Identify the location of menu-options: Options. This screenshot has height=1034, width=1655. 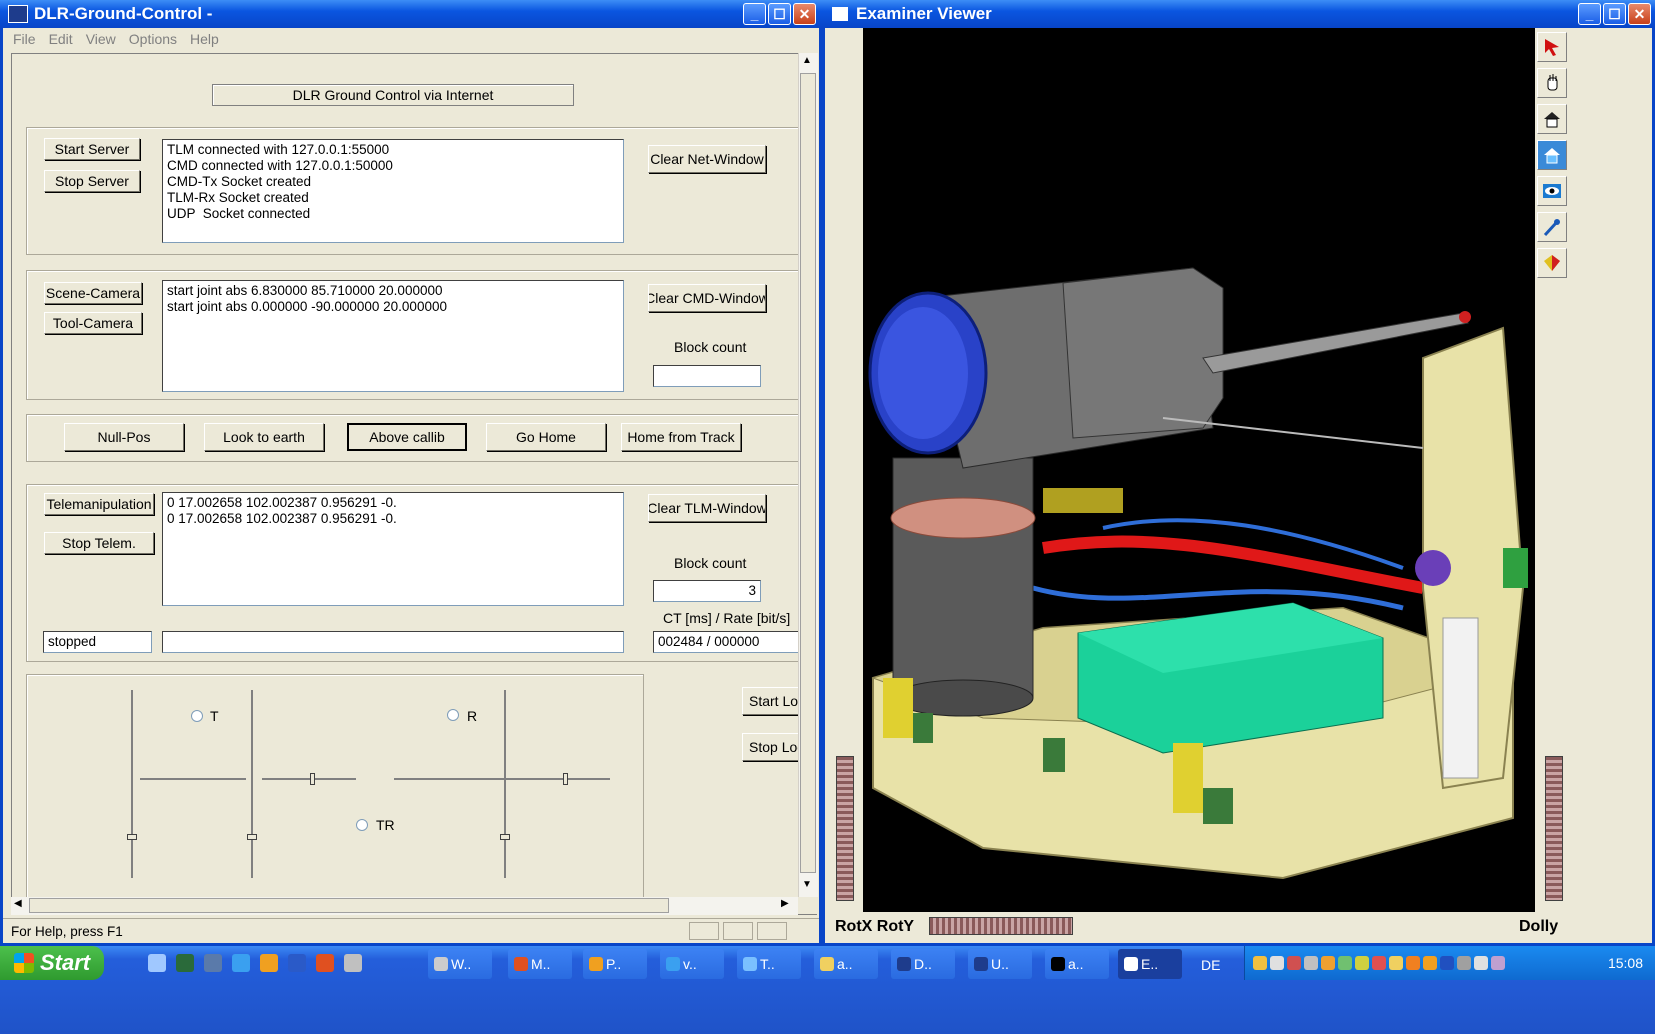
(153, 39).